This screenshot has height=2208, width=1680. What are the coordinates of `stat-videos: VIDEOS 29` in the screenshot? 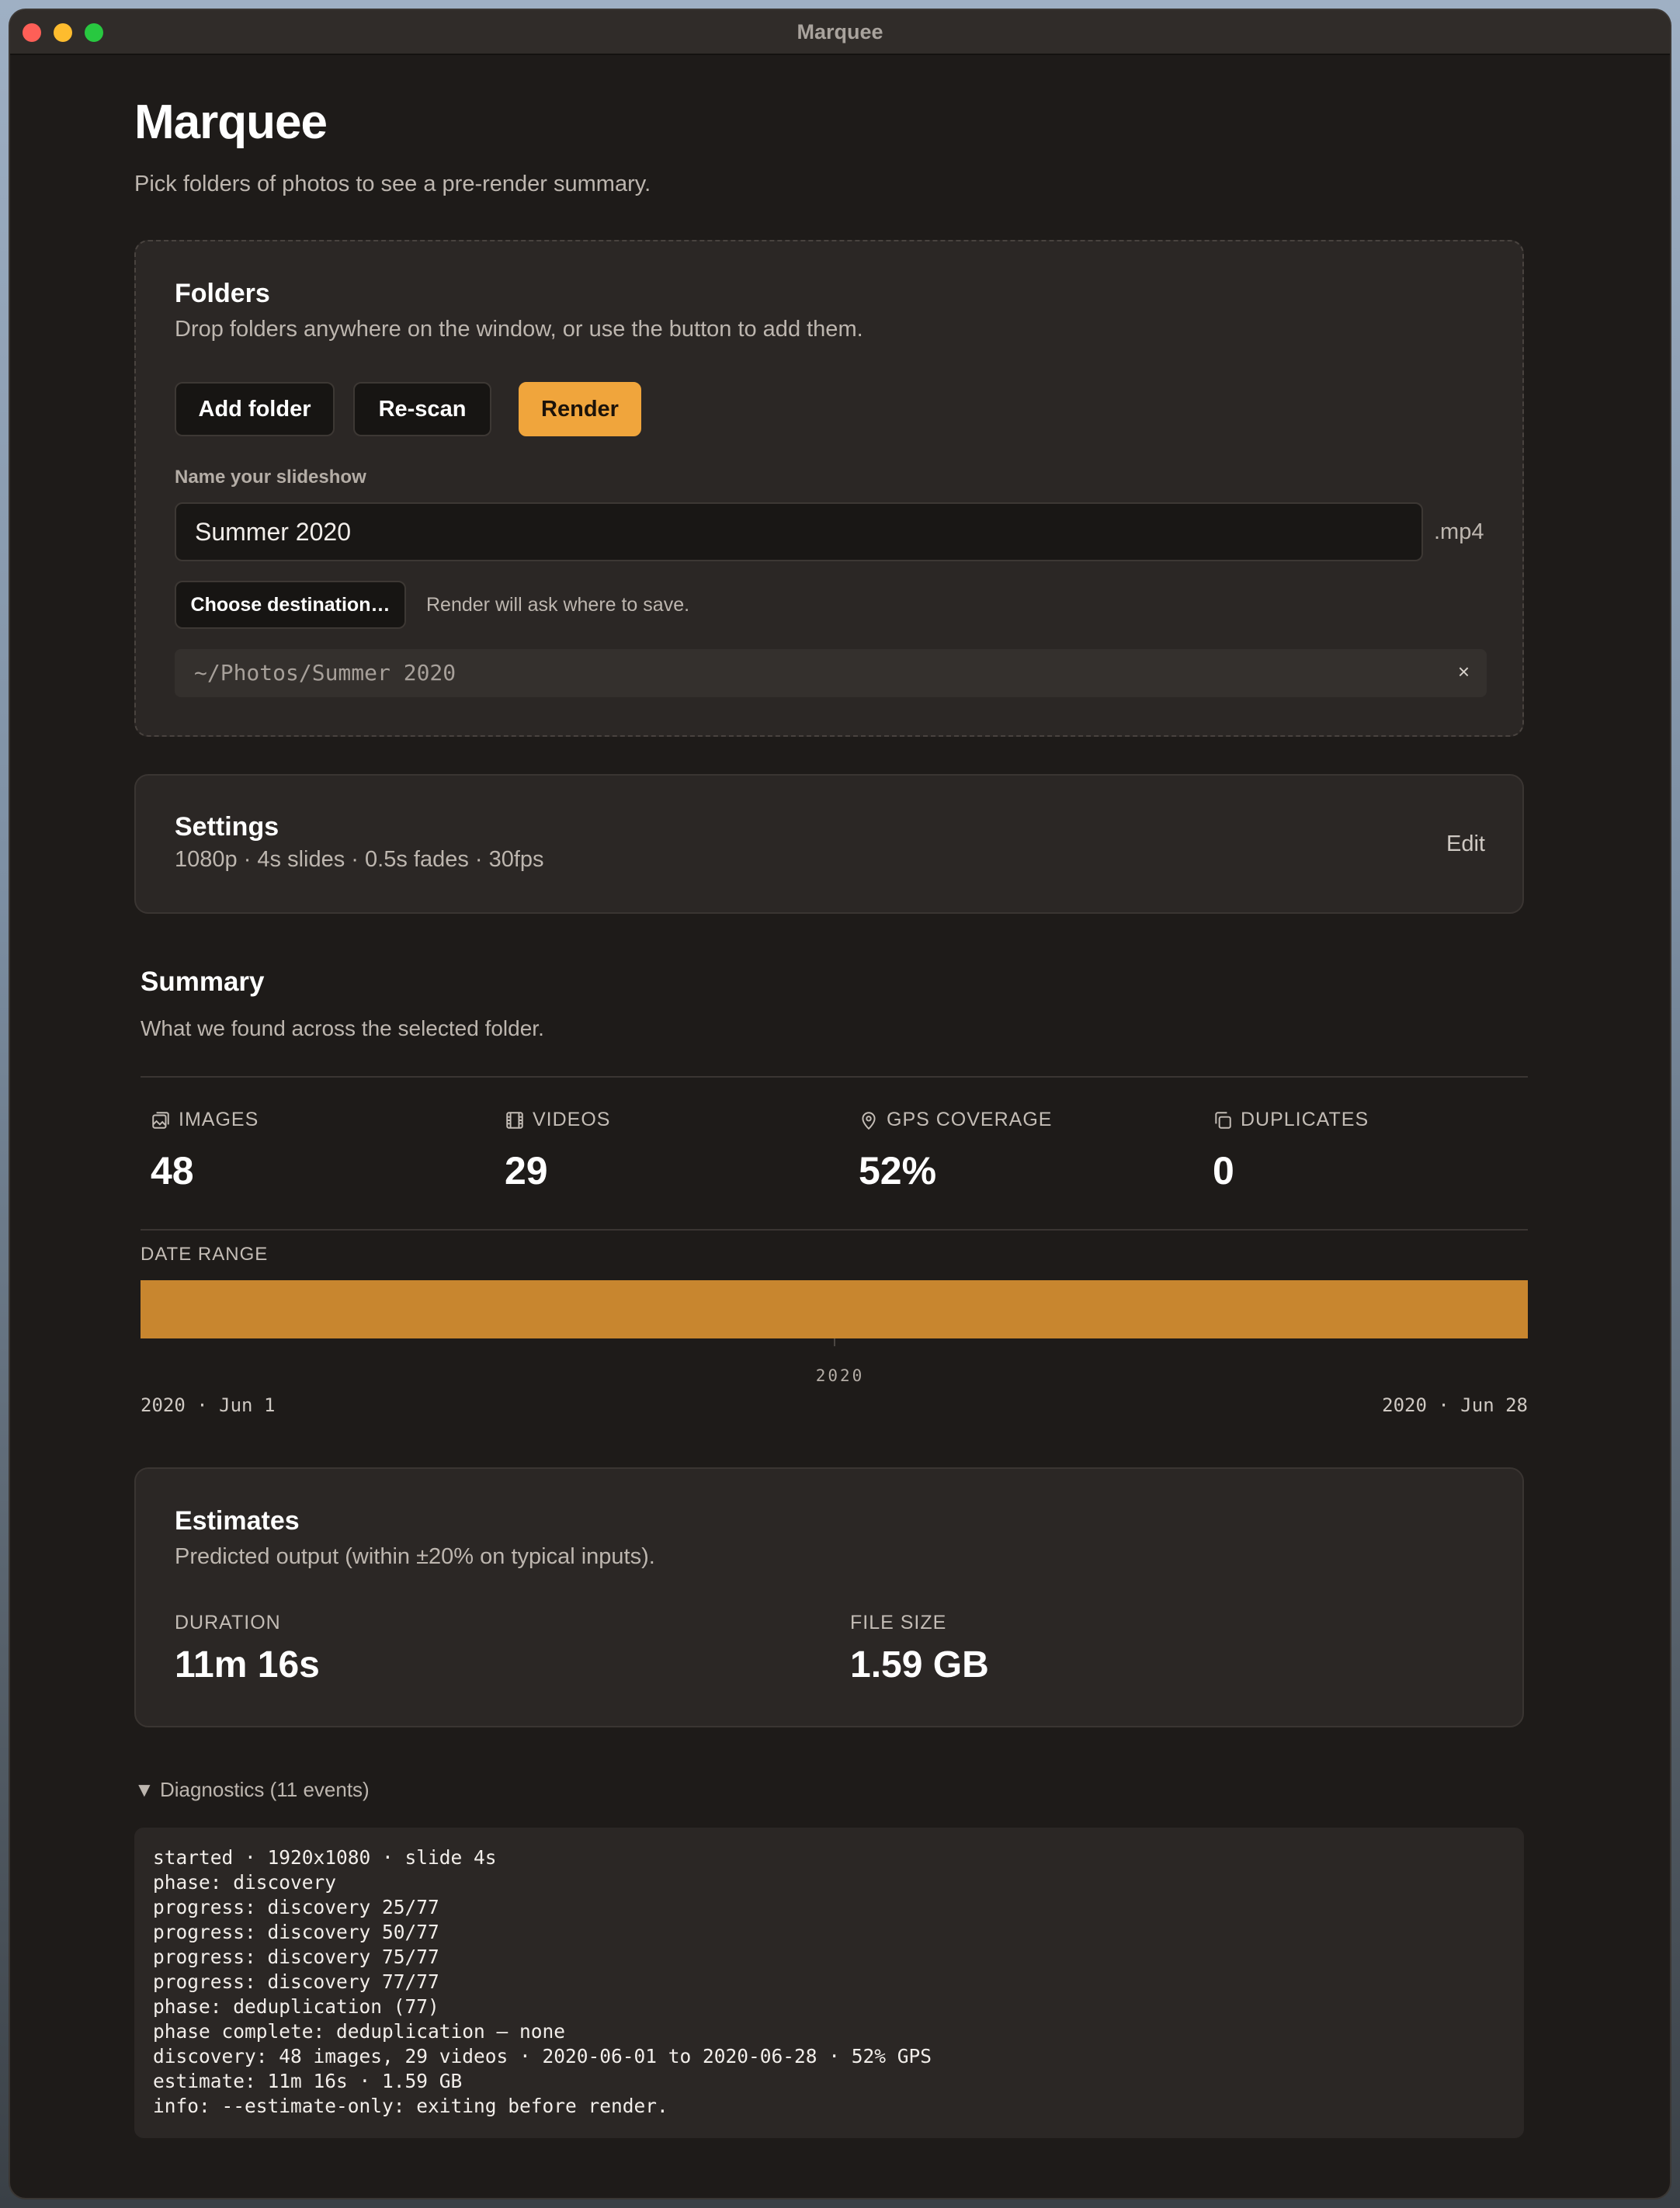 It's located at (660, 1151).